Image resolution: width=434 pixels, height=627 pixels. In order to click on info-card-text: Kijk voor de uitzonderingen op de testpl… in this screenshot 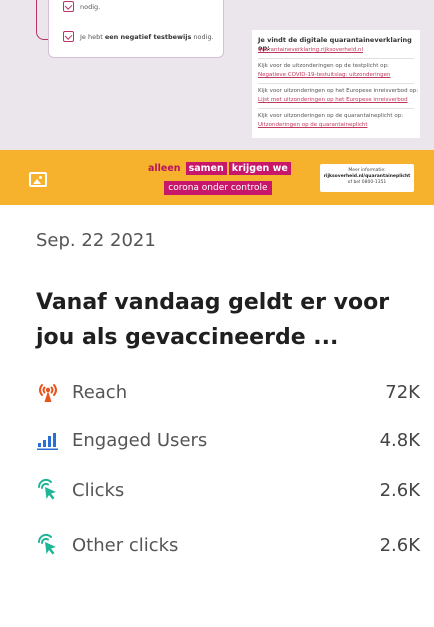, I will do `click(323, 66)`.